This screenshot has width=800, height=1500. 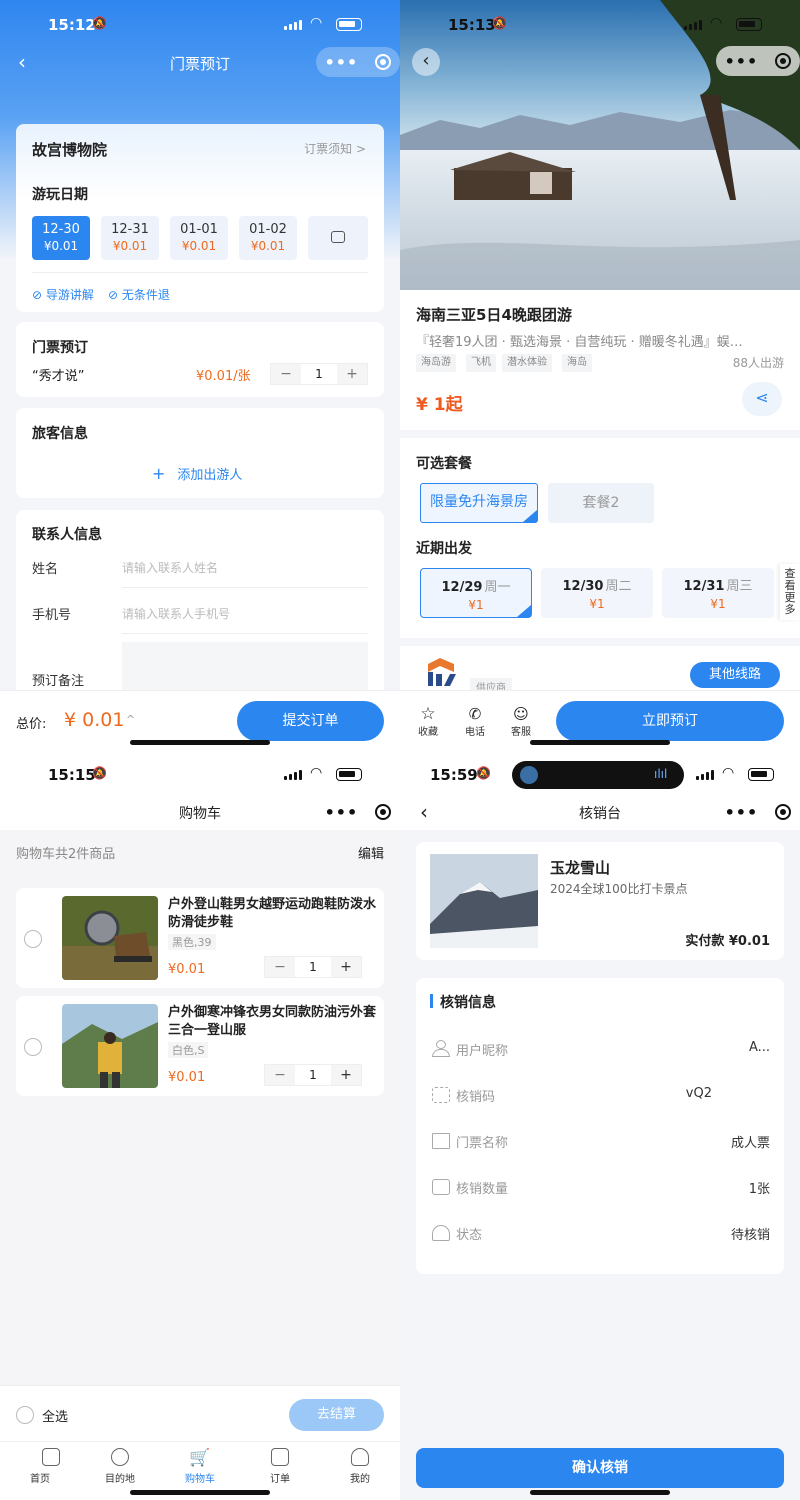 I want to click on phone-button: ✆ 电话, so click(x=475, y=721).